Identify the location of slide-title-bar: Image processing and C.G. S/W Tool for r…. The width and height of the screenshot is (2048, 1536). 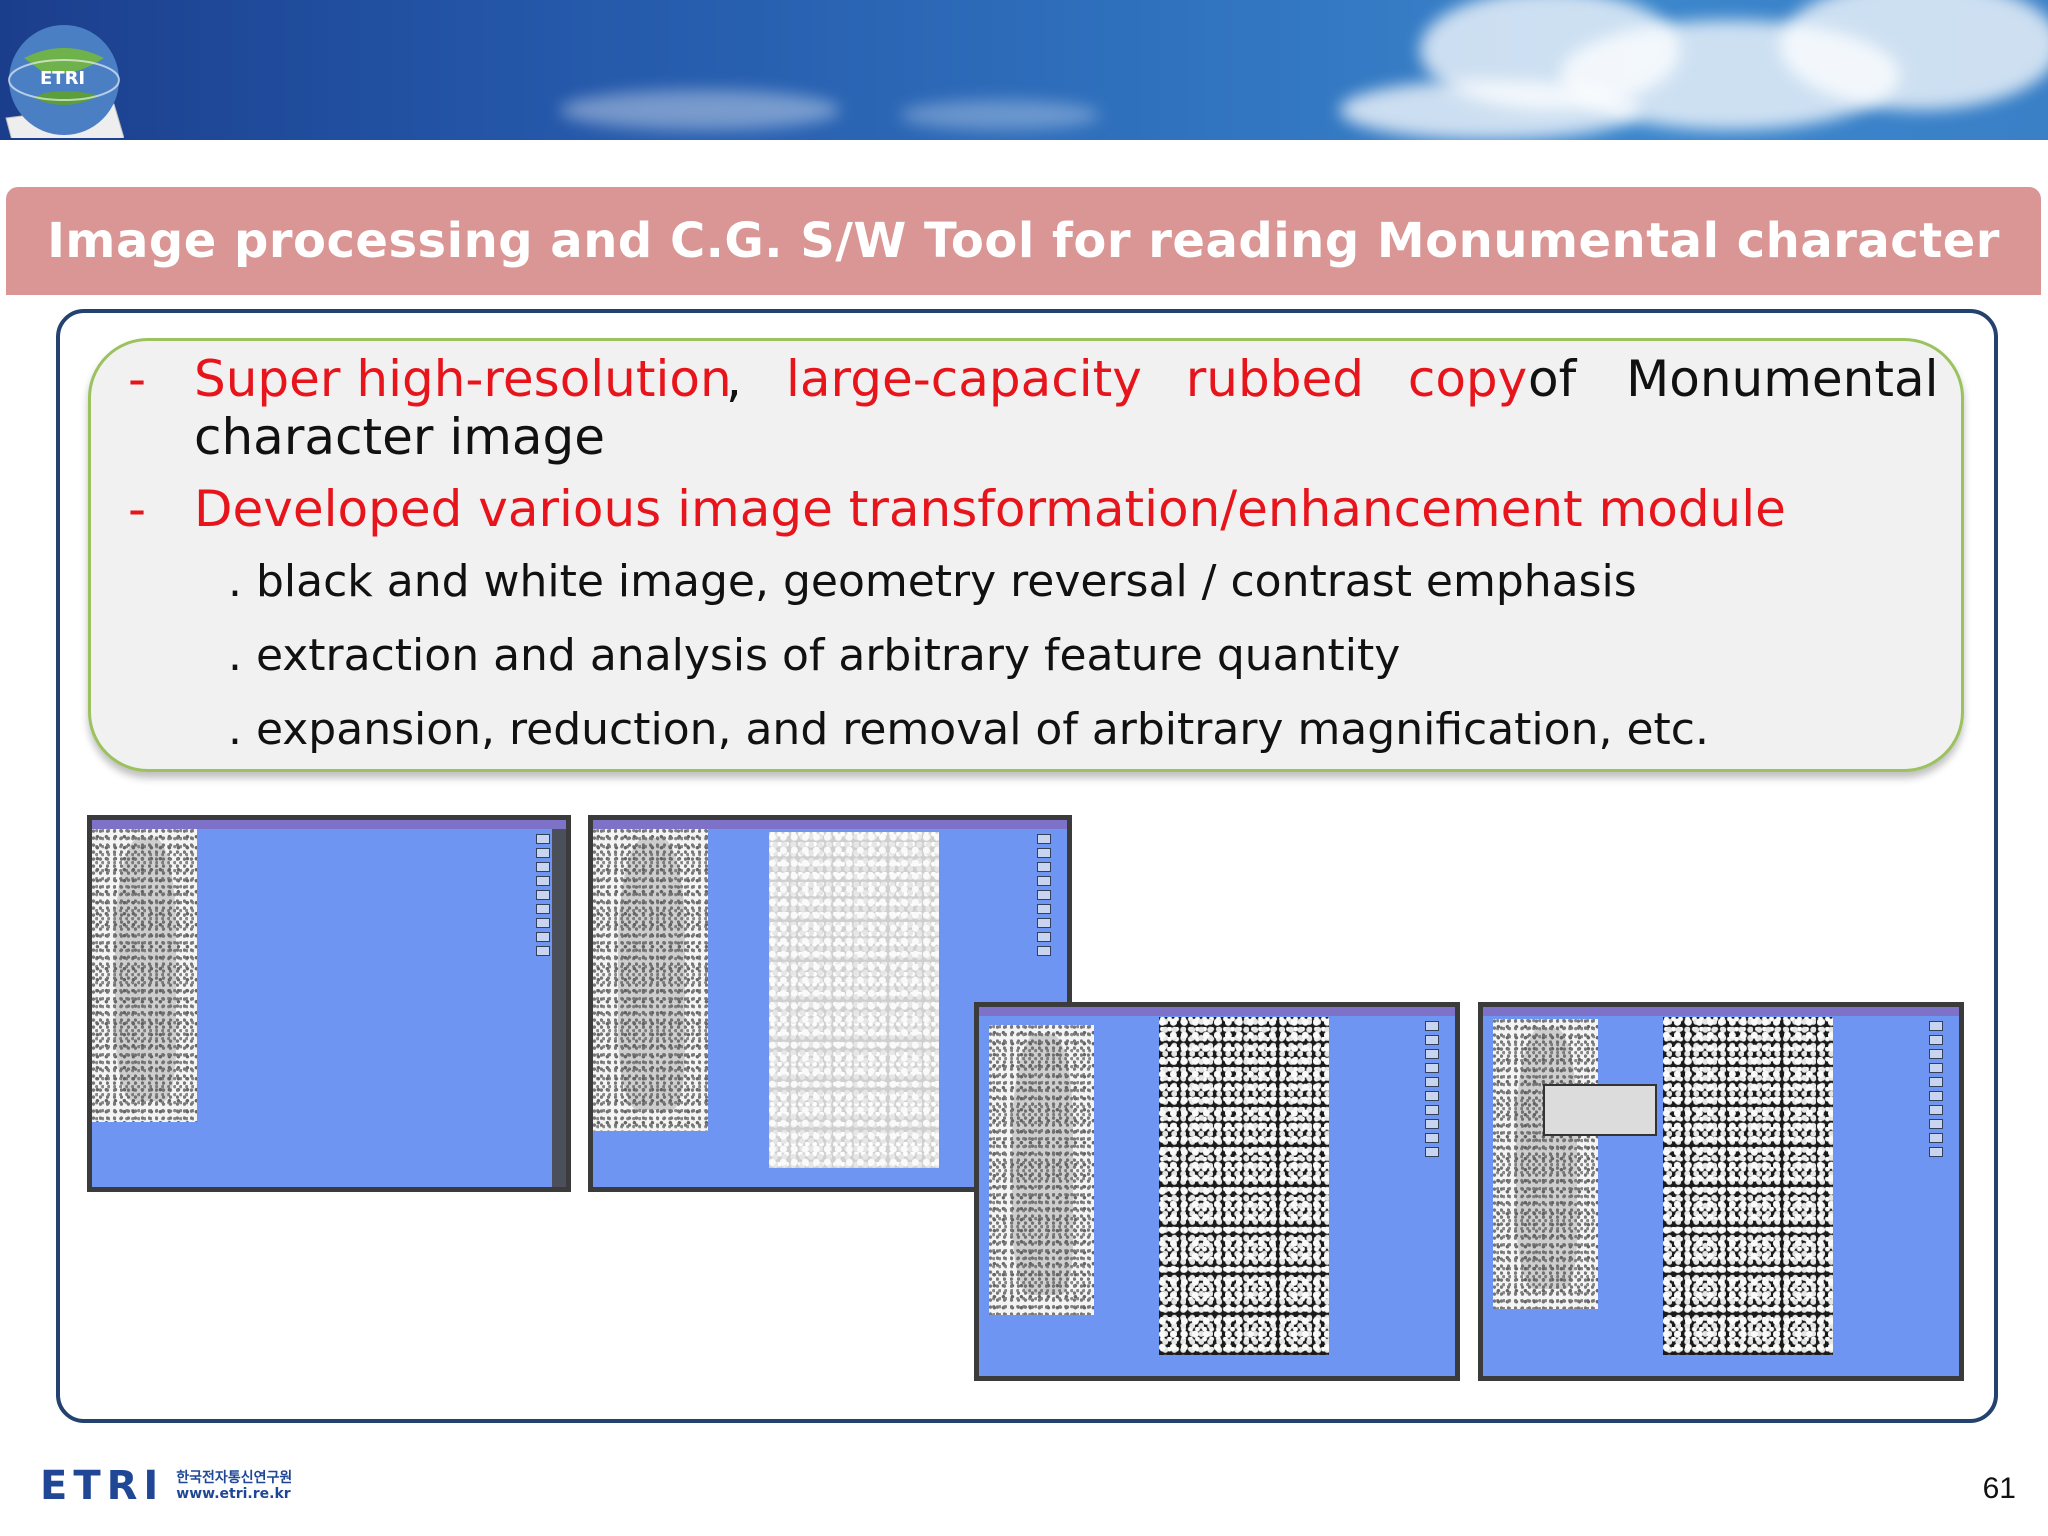
(1023, 241).